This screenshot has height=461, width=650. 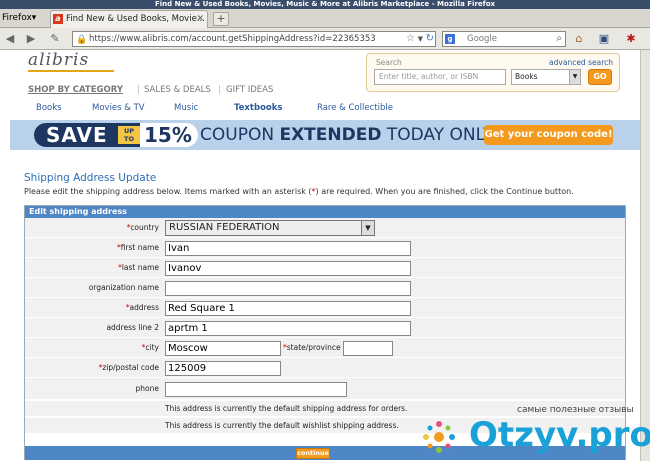 What do you see at coordinates (77, 135) in the screenshot?
I see `banner-save-text: SAVE` at bounding box center [77, 135].